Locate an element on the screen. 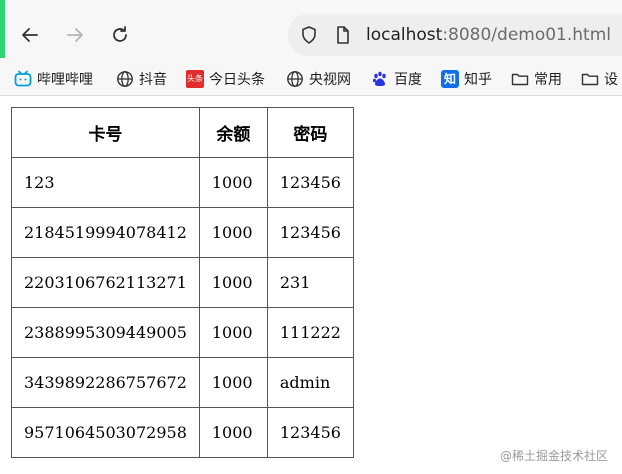 This screenshot has height=474, width=622. toutiao-badge-text: 头条 is located at coordinates (195, 78).